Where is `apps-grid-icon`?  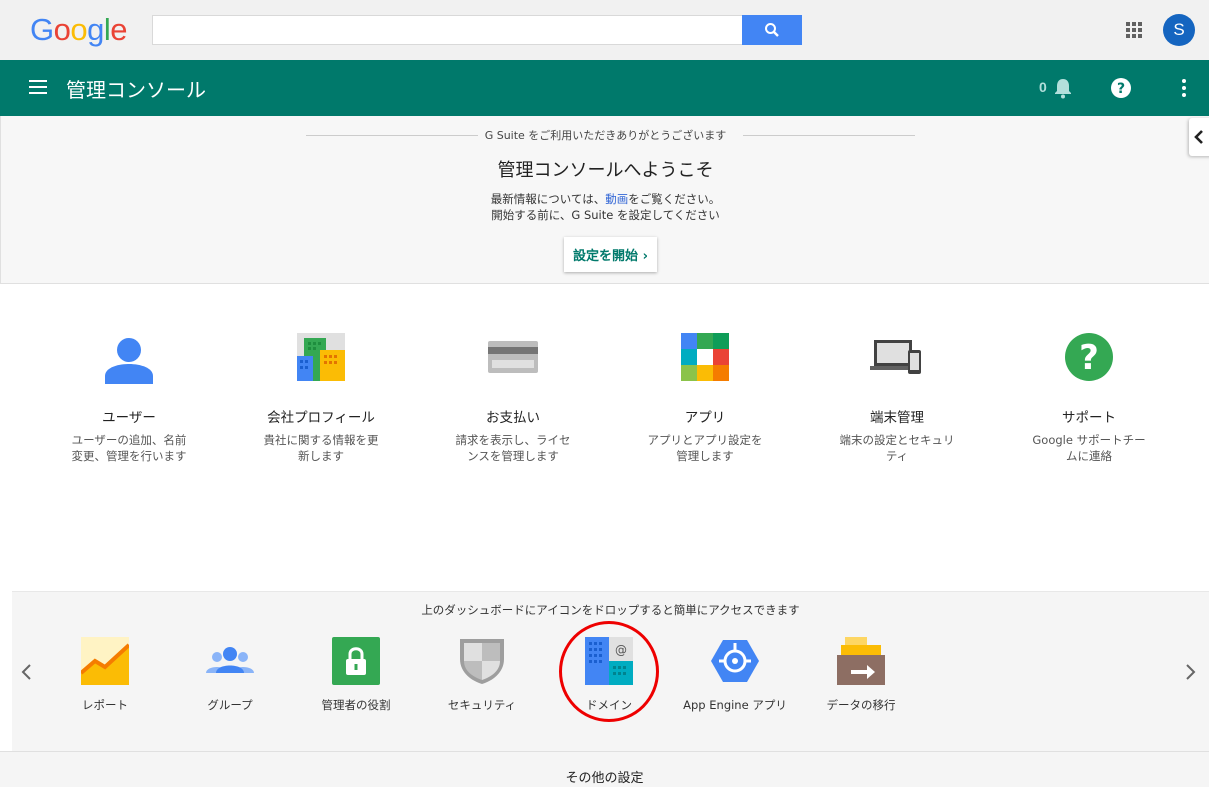
apps-grid-icon is located at coordinates (705, 357).